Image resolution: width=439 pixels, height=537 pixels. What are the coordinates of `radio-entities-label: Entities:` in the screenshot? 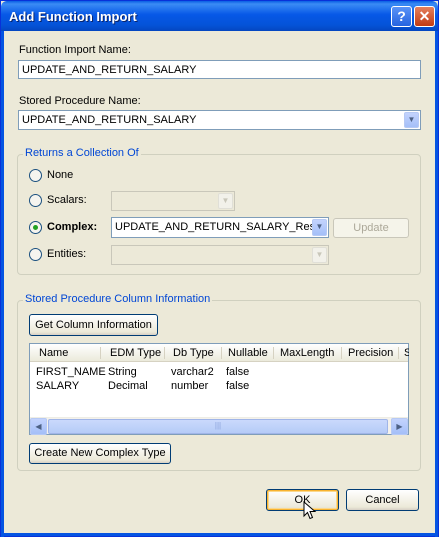 It's located at (67, 254).